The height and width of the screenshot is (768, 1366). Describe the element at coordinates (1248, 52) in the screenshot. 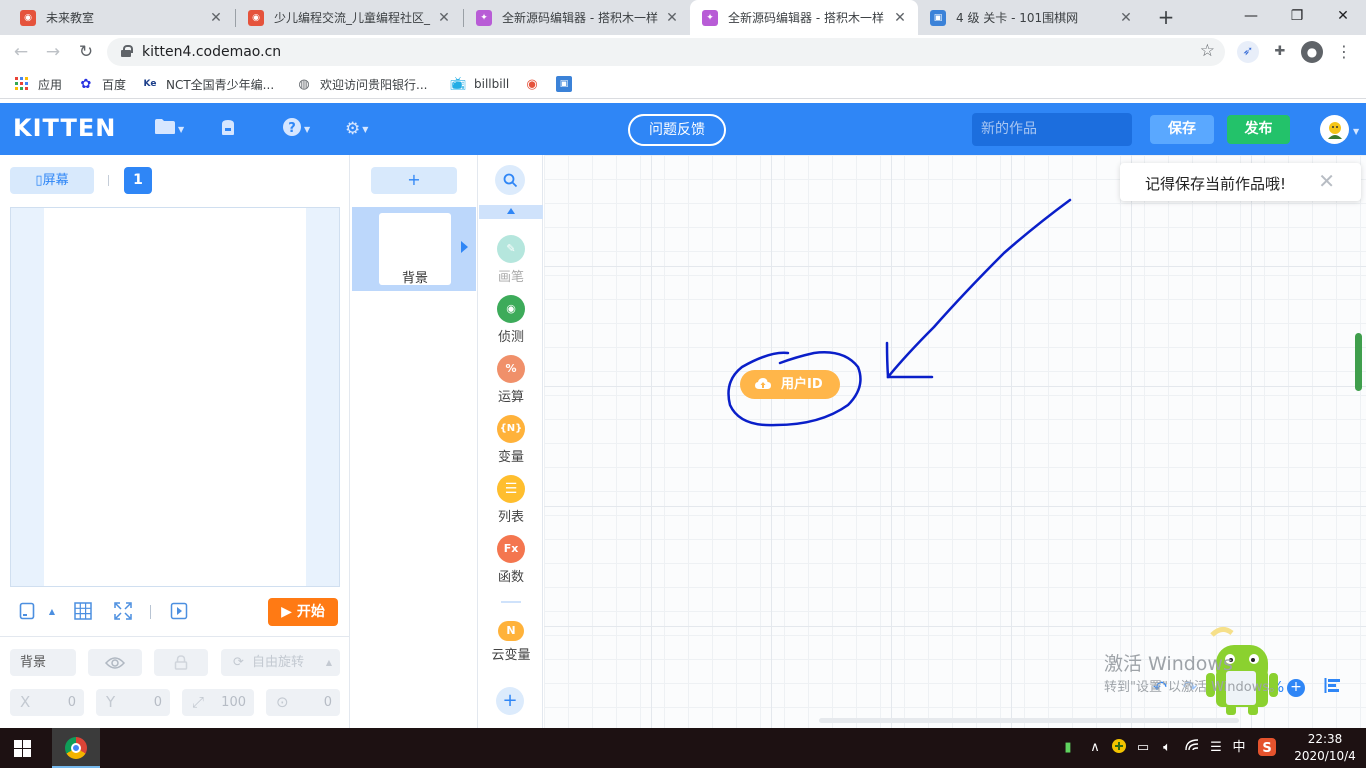

I see `extension-icon: ➶` at that location.